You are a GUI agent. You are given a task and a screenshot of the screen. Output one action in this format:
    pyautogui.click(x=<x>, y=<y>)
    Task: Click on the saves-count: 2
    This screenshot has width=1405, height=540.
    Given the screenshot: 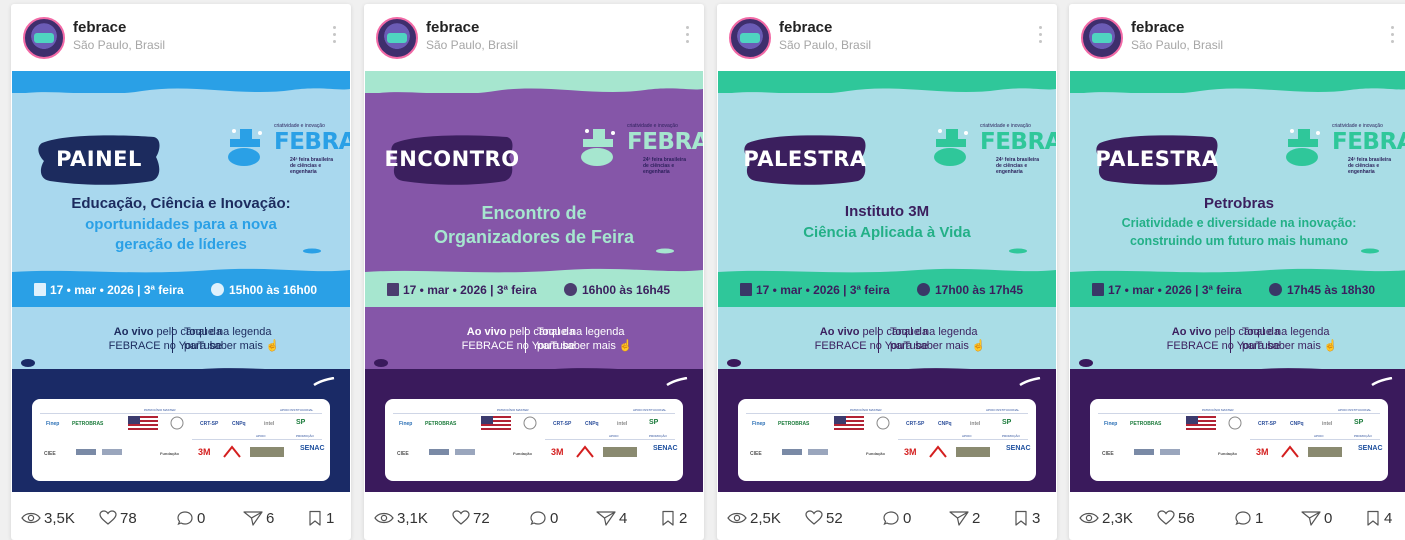 What is the action you would take?
    pyautogui.click(x=683, y=518)
    